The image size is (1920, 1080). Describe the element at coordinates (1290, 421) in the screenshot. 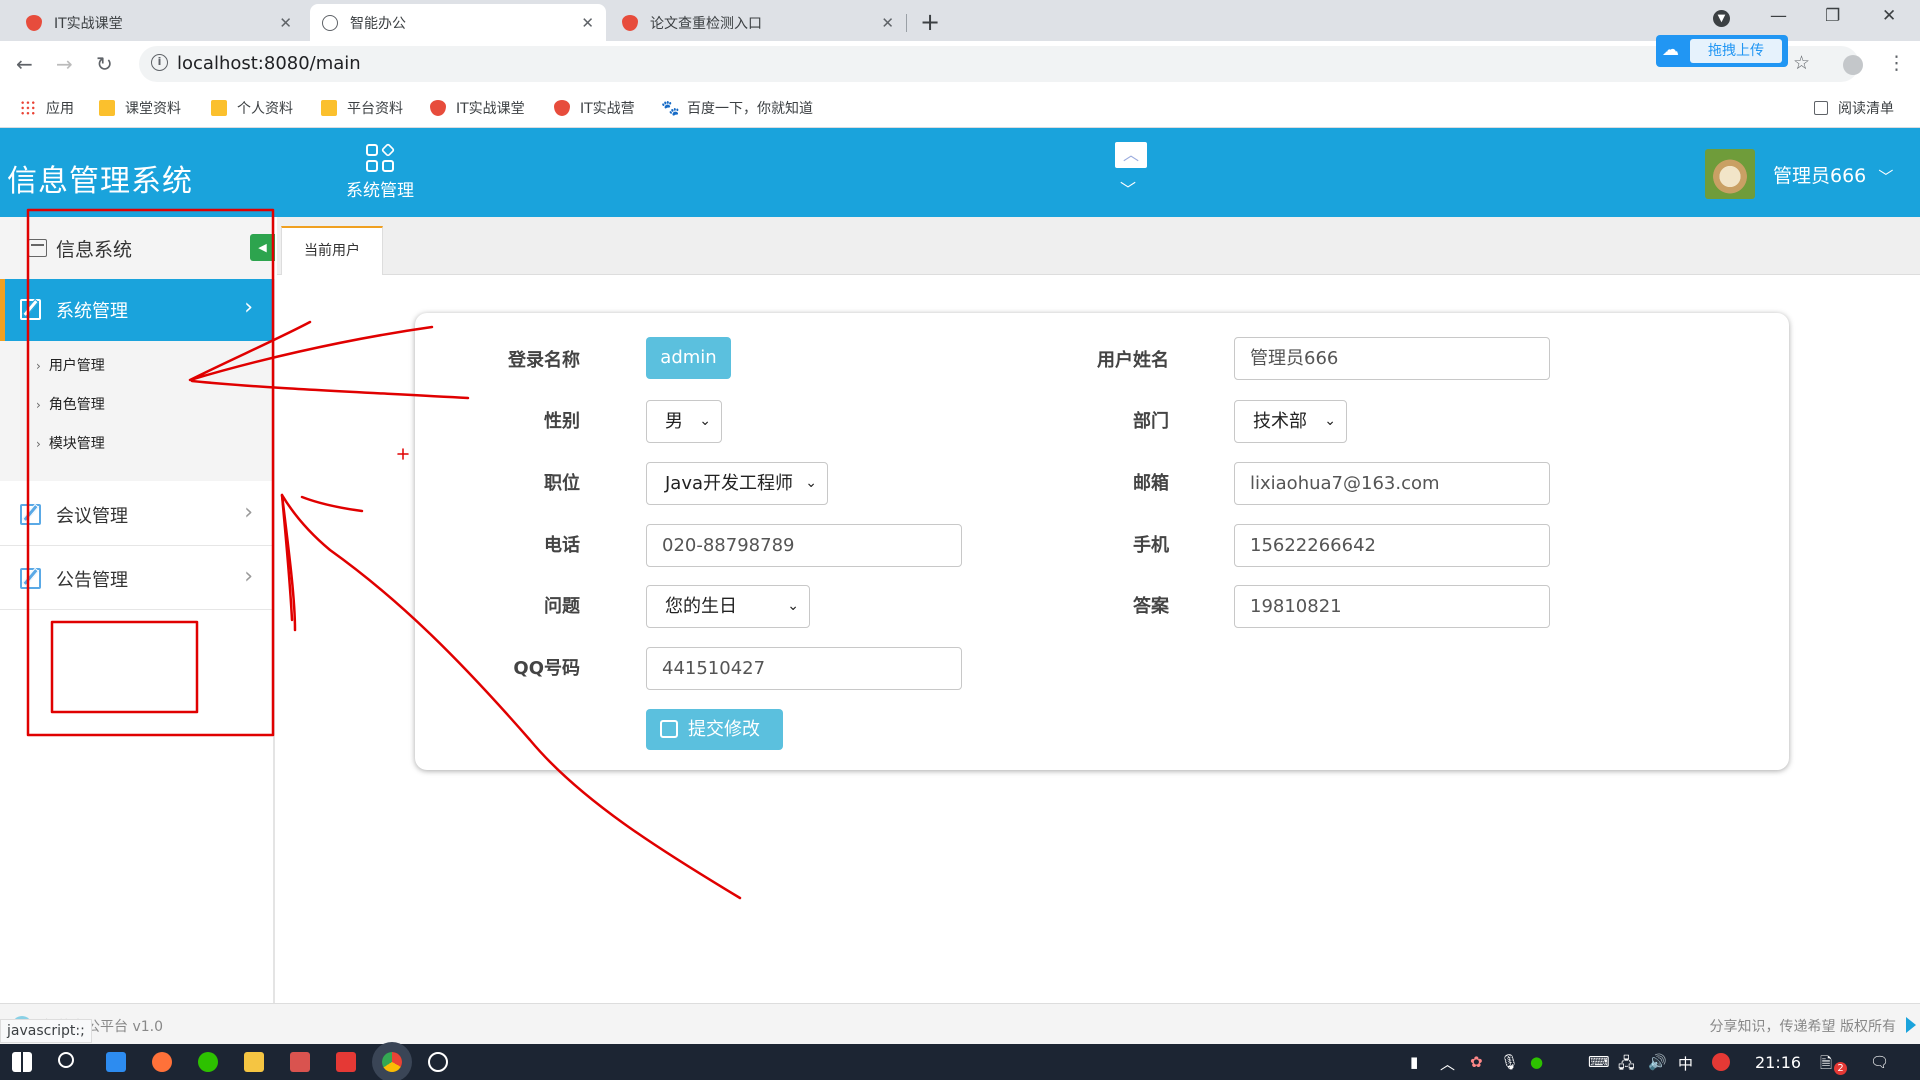

I see `dept-select: 技术部 ⌄` at that location.